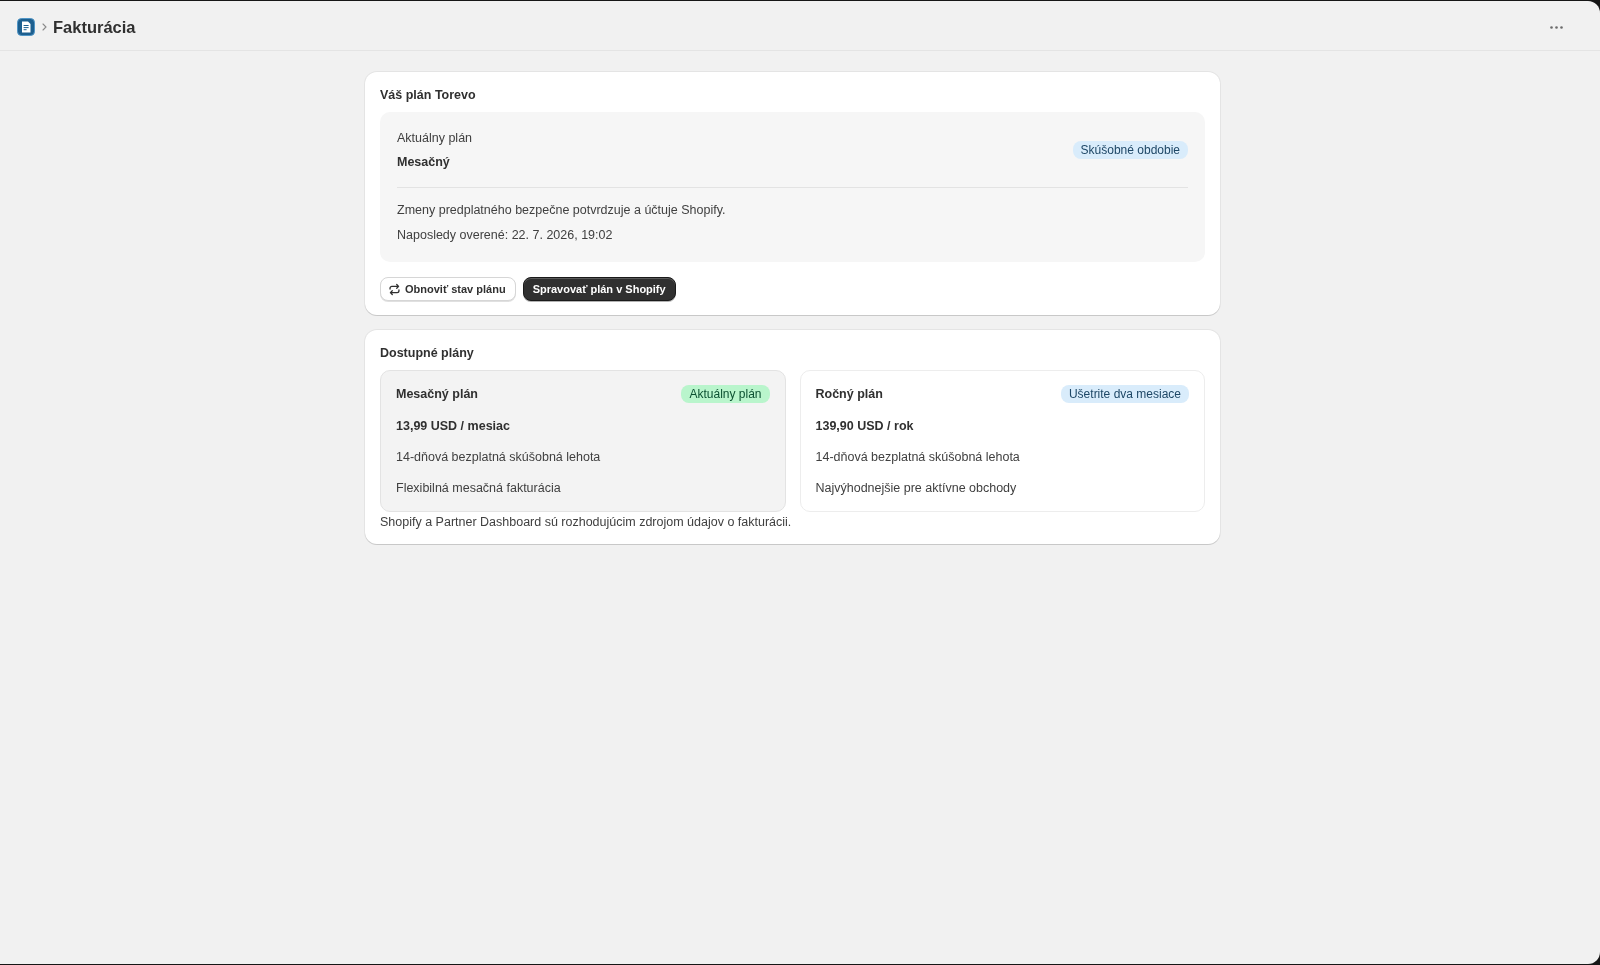  I want to click on plan-name: Ročný plán, so click(849, 394).